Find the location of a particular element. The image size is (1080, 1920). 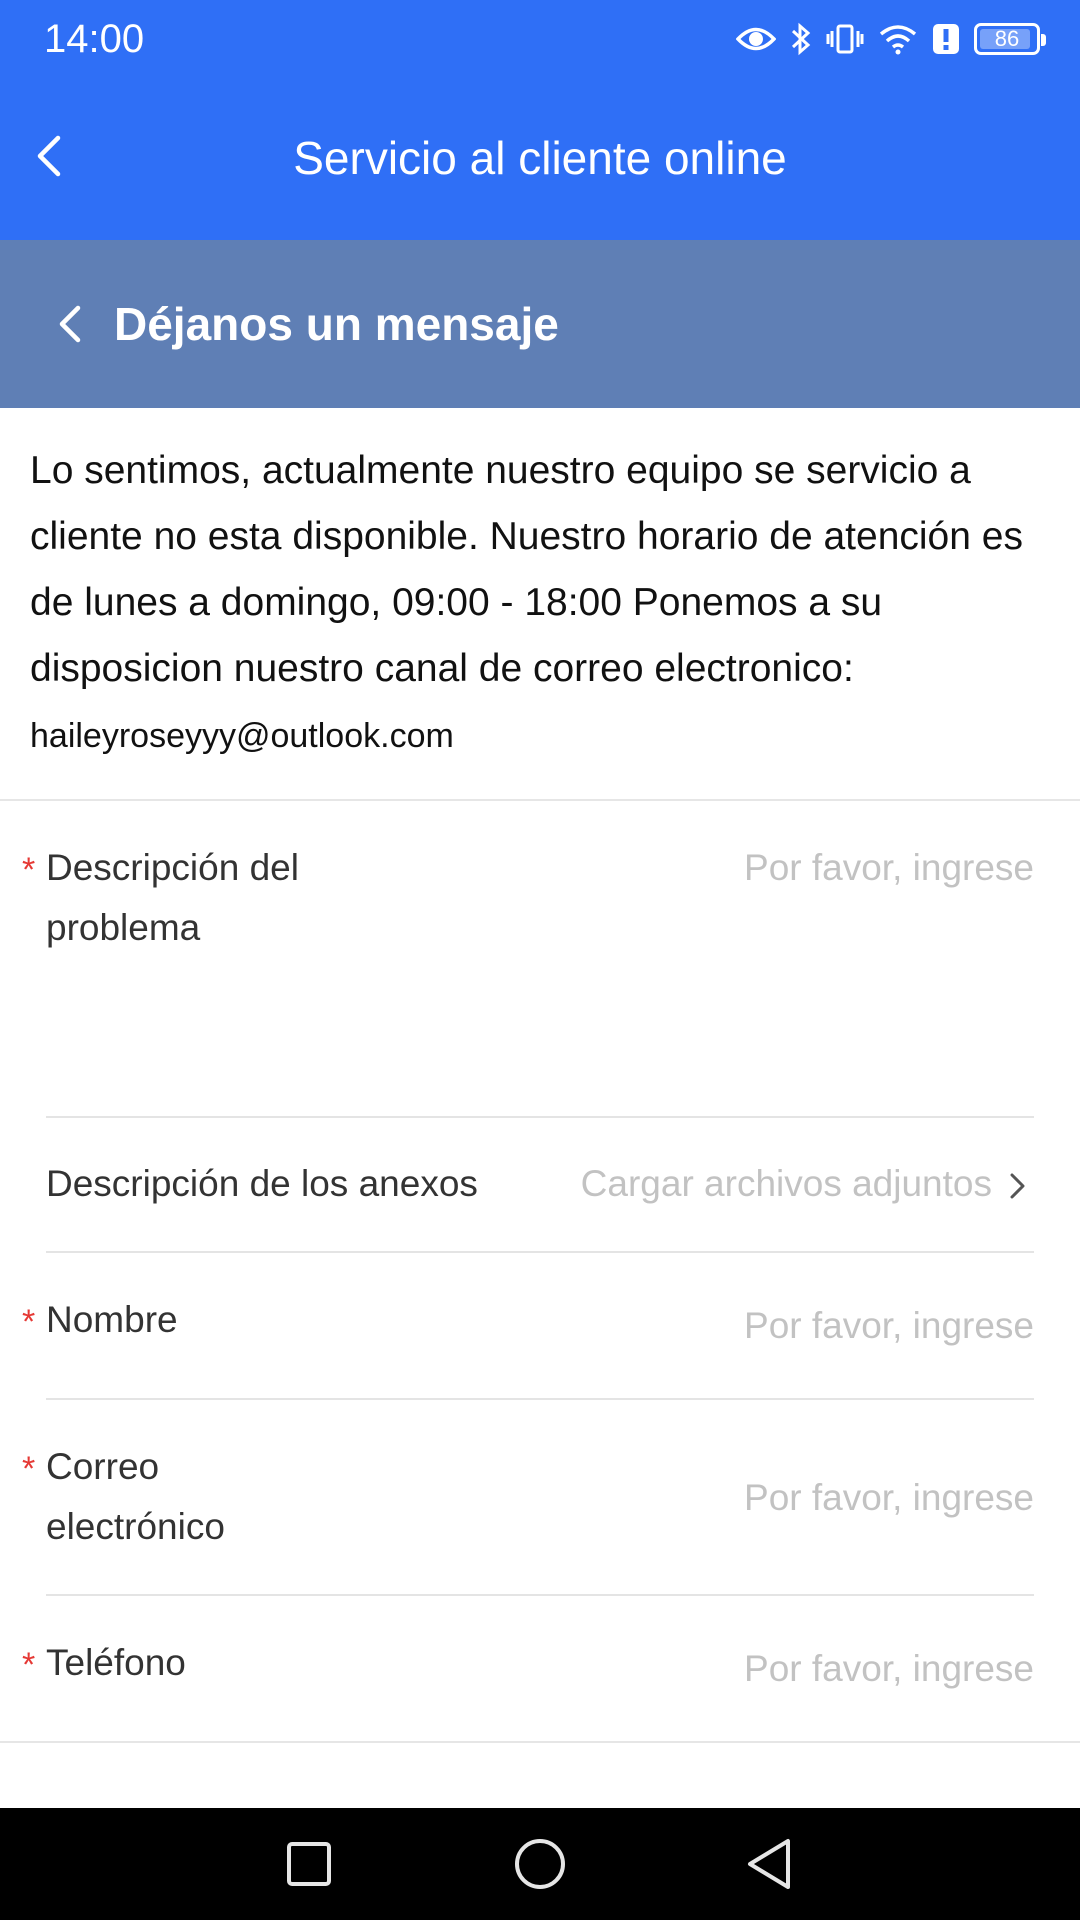

system-nav-bar is located at coordinates (540, 1864).